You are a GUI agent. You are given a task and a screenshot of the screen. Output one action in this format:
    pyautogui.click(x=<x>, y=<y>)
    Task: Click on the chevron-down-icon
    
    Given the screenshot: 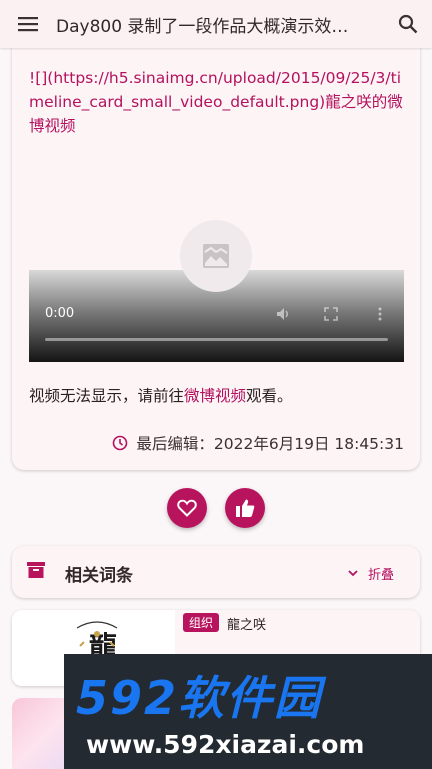 What is the action you would take?
    pyautogui.click(x=353, y=573)
    